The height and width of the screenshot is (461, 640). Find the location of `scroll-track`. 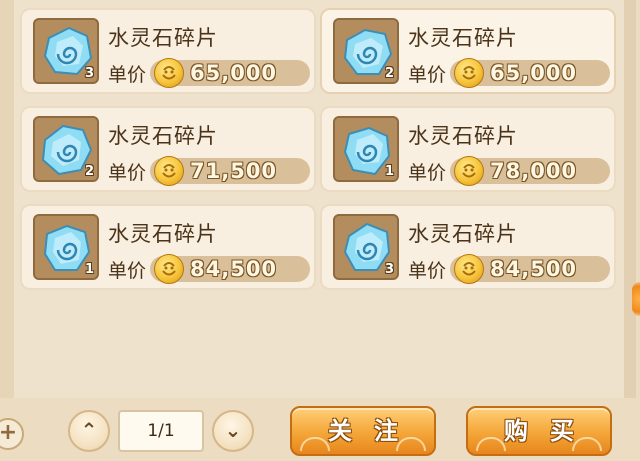

scroll-track is located at coordinates (630, 199).